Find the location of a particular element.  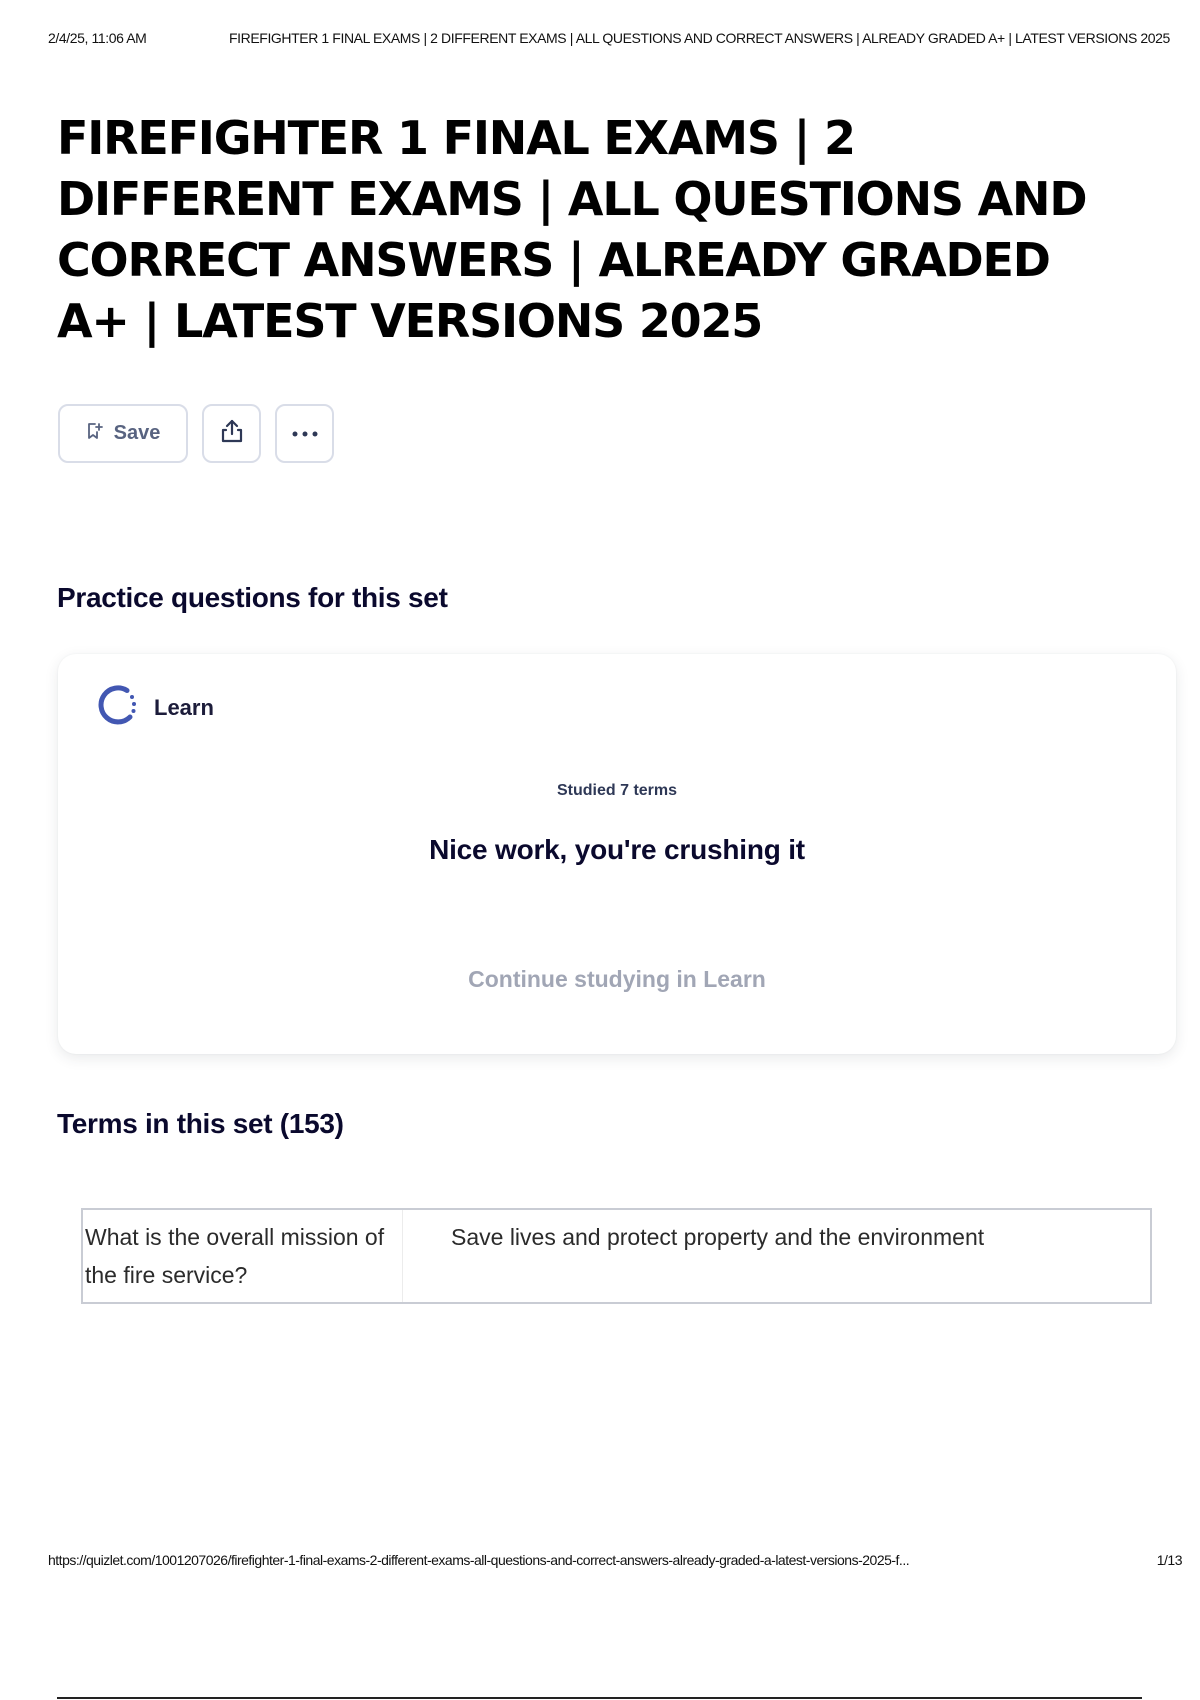

learn-progress-icon is located at coordinates (117, 707).